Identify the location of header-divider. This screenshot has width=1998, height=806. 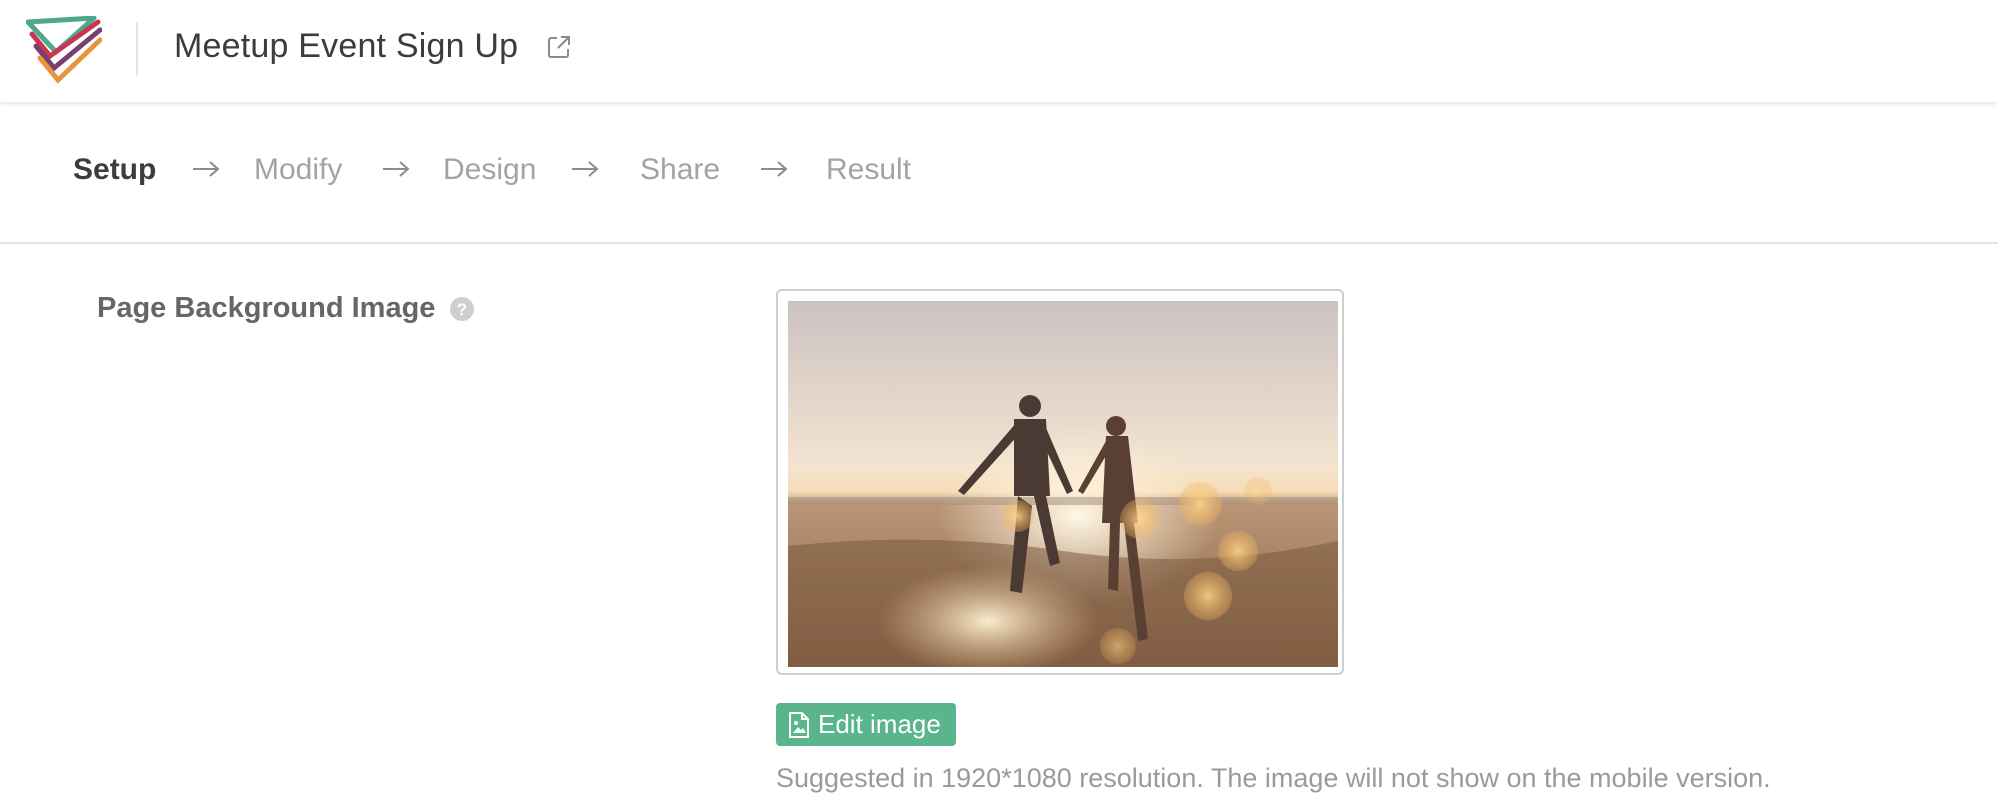
(137, 49).